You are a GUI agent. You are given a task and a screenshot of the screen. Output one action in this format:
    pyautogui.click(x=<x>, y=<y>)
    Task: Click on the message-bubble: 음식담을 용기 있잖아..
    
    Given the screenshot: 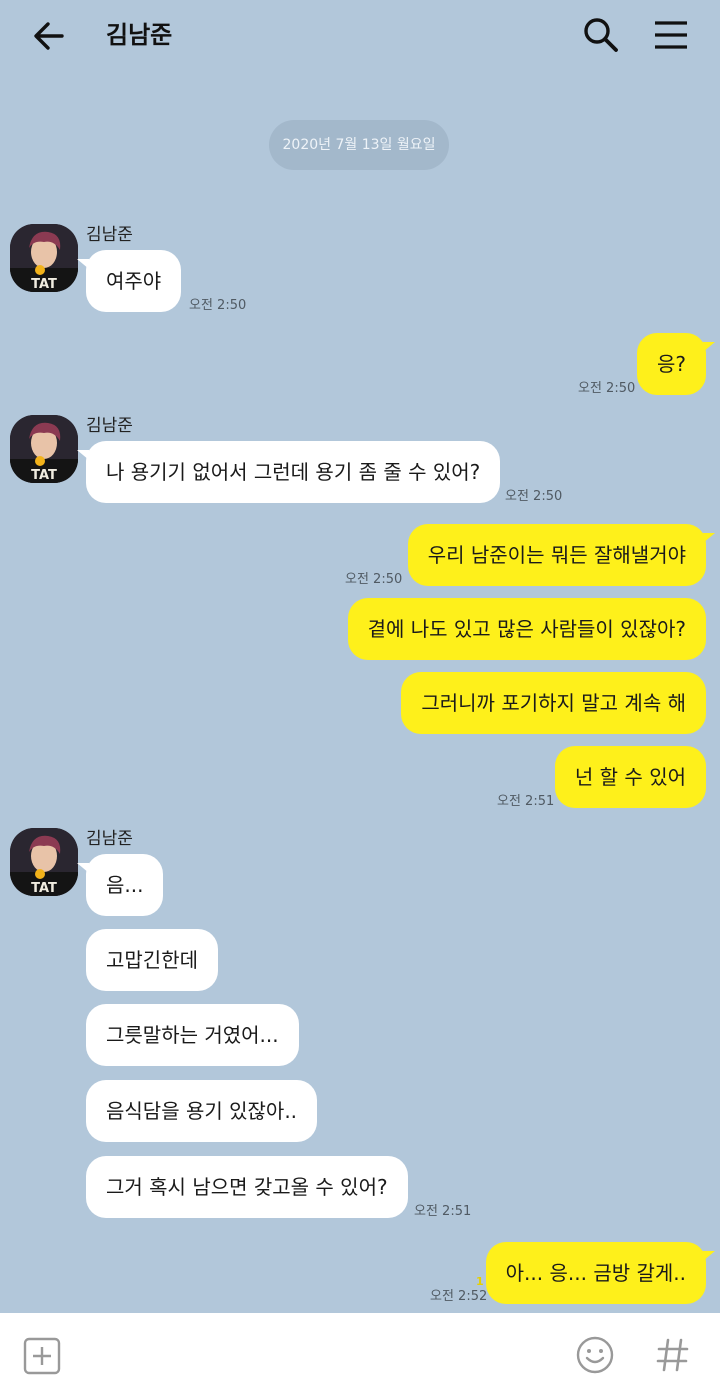 What is the action you would take?
    pyautogui.click(x=202, y=1111)
    